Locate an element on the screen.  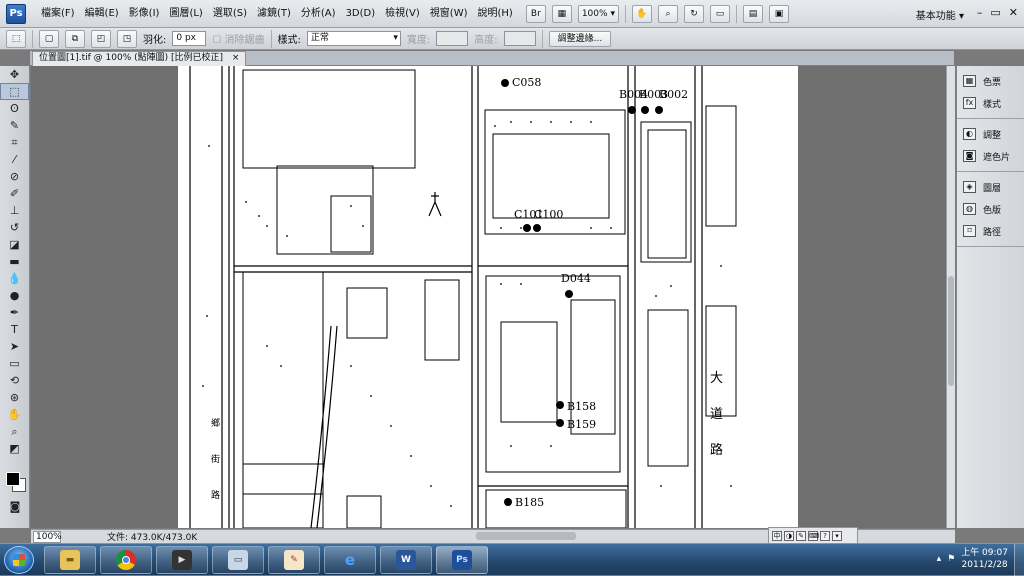
system-clock: 上午 09:07 2011/2/28 is located at coordinates (984, 559).